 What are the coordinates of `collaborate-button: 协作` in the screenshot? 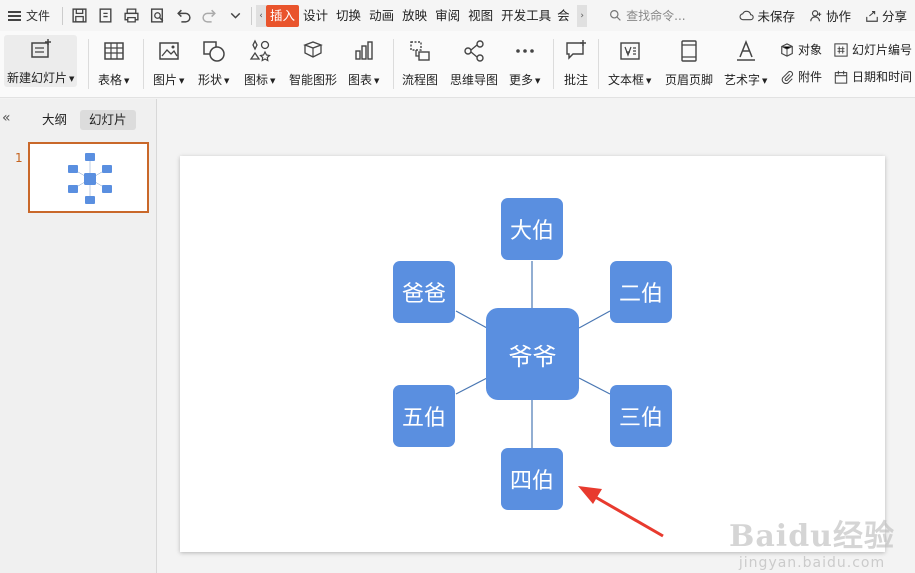 It's located at (830, 15).